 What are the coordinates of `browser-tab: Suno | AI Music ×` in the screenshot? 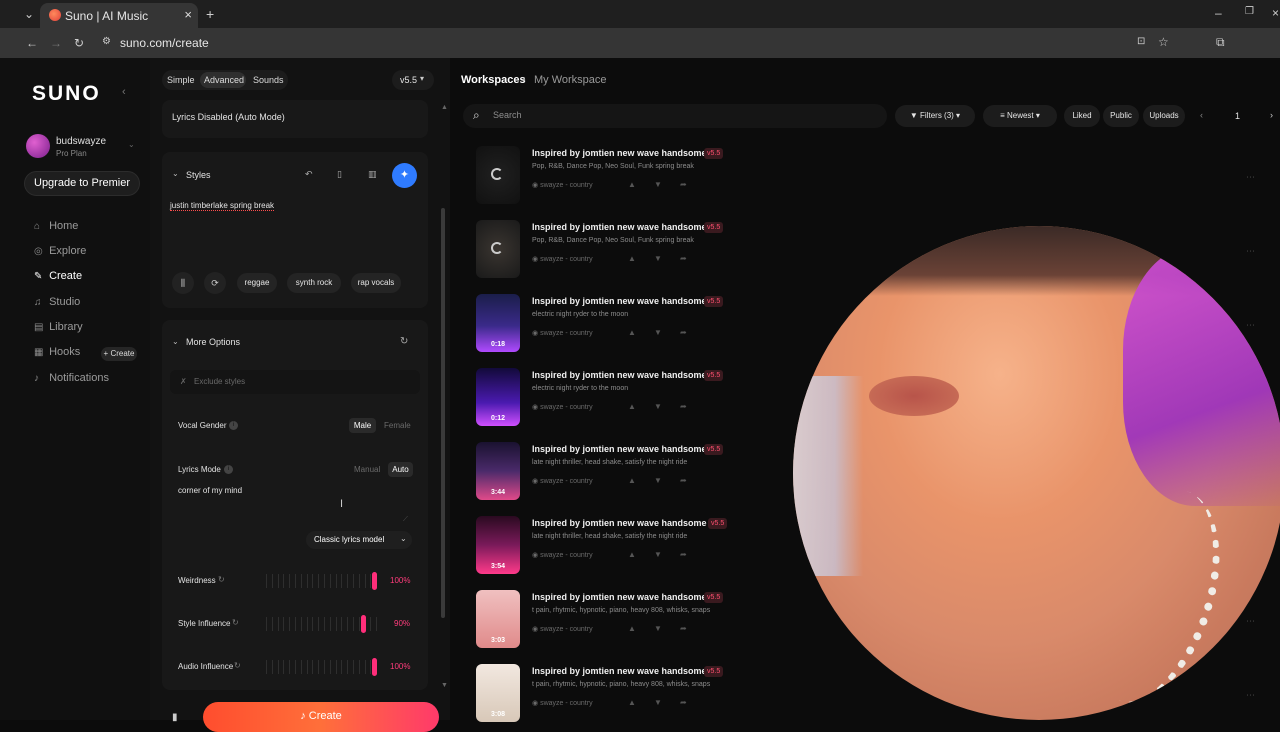 It's located at (119, 15).